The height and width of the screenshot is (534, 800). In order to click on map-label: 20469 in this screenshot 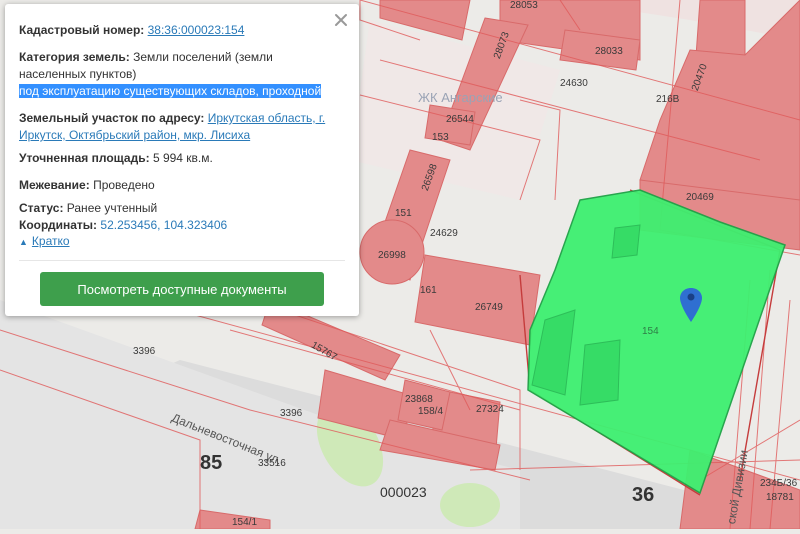, I will do `click(700, 197)`.